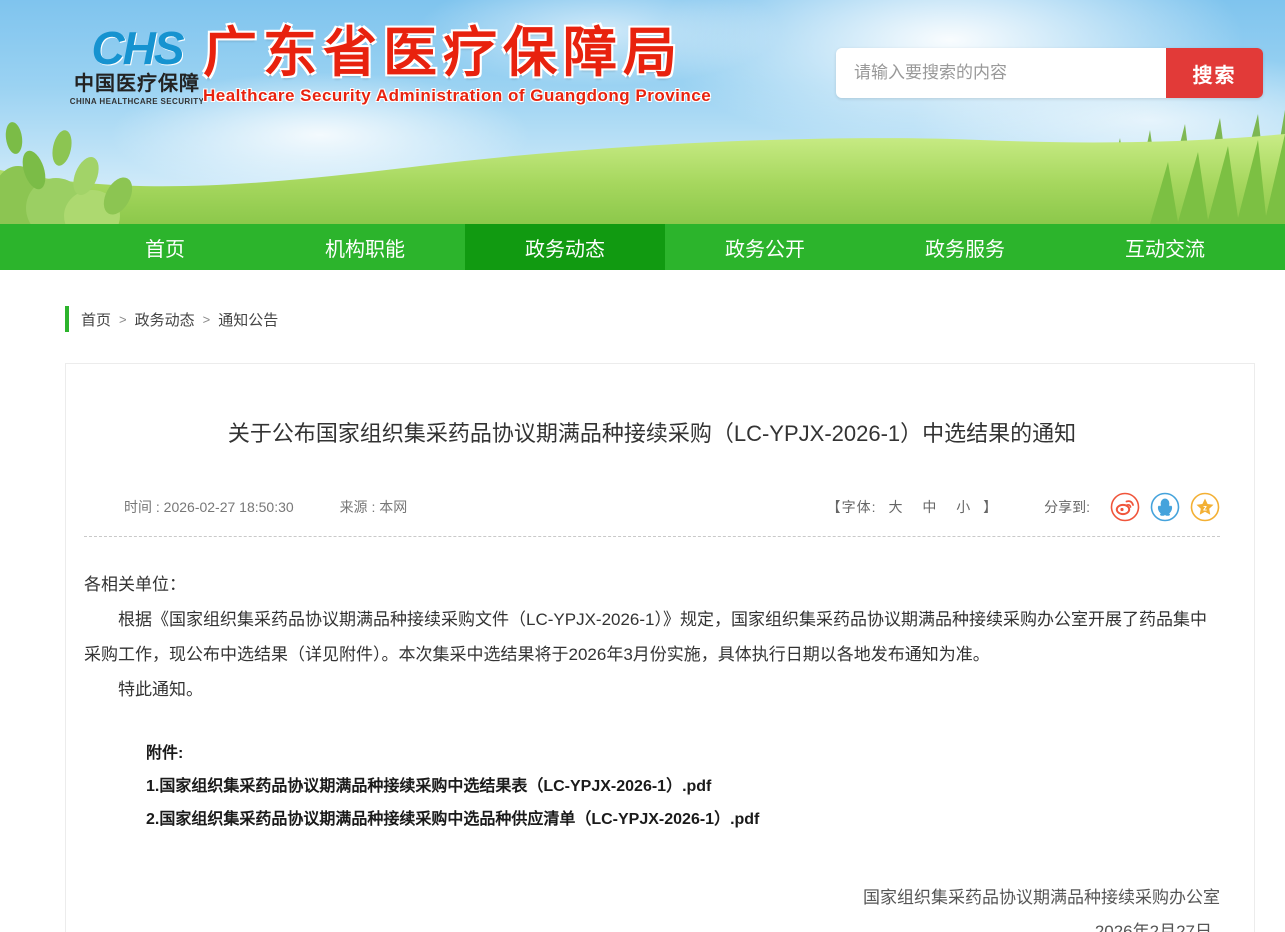 The width and height of the screenshot is (1285, 932). I want to click on breadcrumb-notices: 通知公告, so click(248, 319).